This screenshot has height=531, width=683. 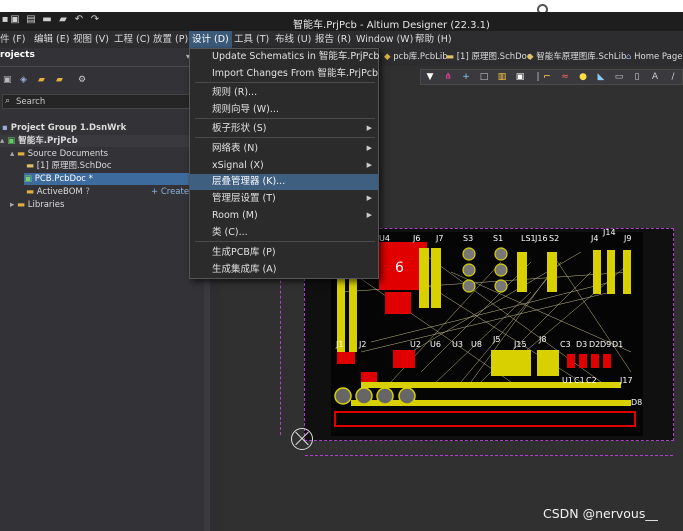 What do you see at coordinates (595, 344) in the screenshot?
I see `label-d2: D2` at bounding box center [595, 344].